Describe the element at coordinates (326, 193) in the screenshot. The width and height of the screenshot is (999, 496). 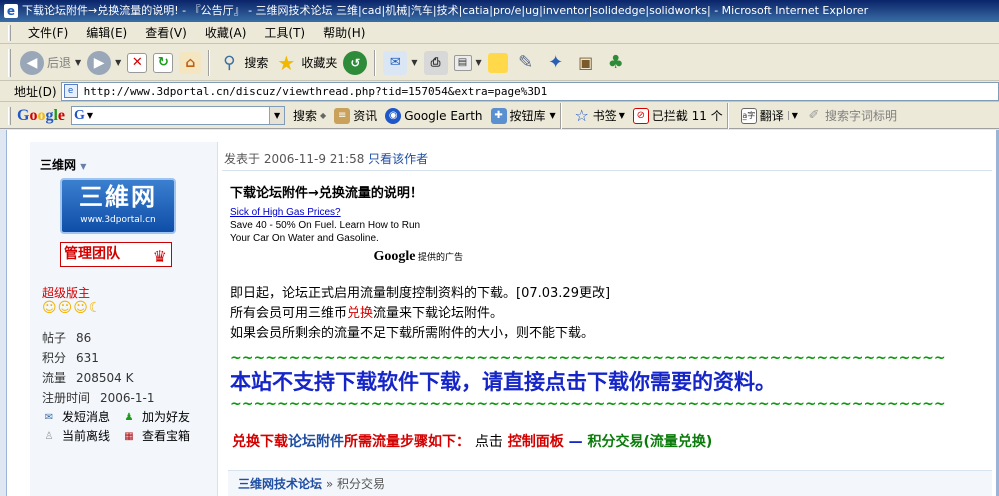
I see `post-title: 下载论坛附件→兑换流量的说明！` at that location.